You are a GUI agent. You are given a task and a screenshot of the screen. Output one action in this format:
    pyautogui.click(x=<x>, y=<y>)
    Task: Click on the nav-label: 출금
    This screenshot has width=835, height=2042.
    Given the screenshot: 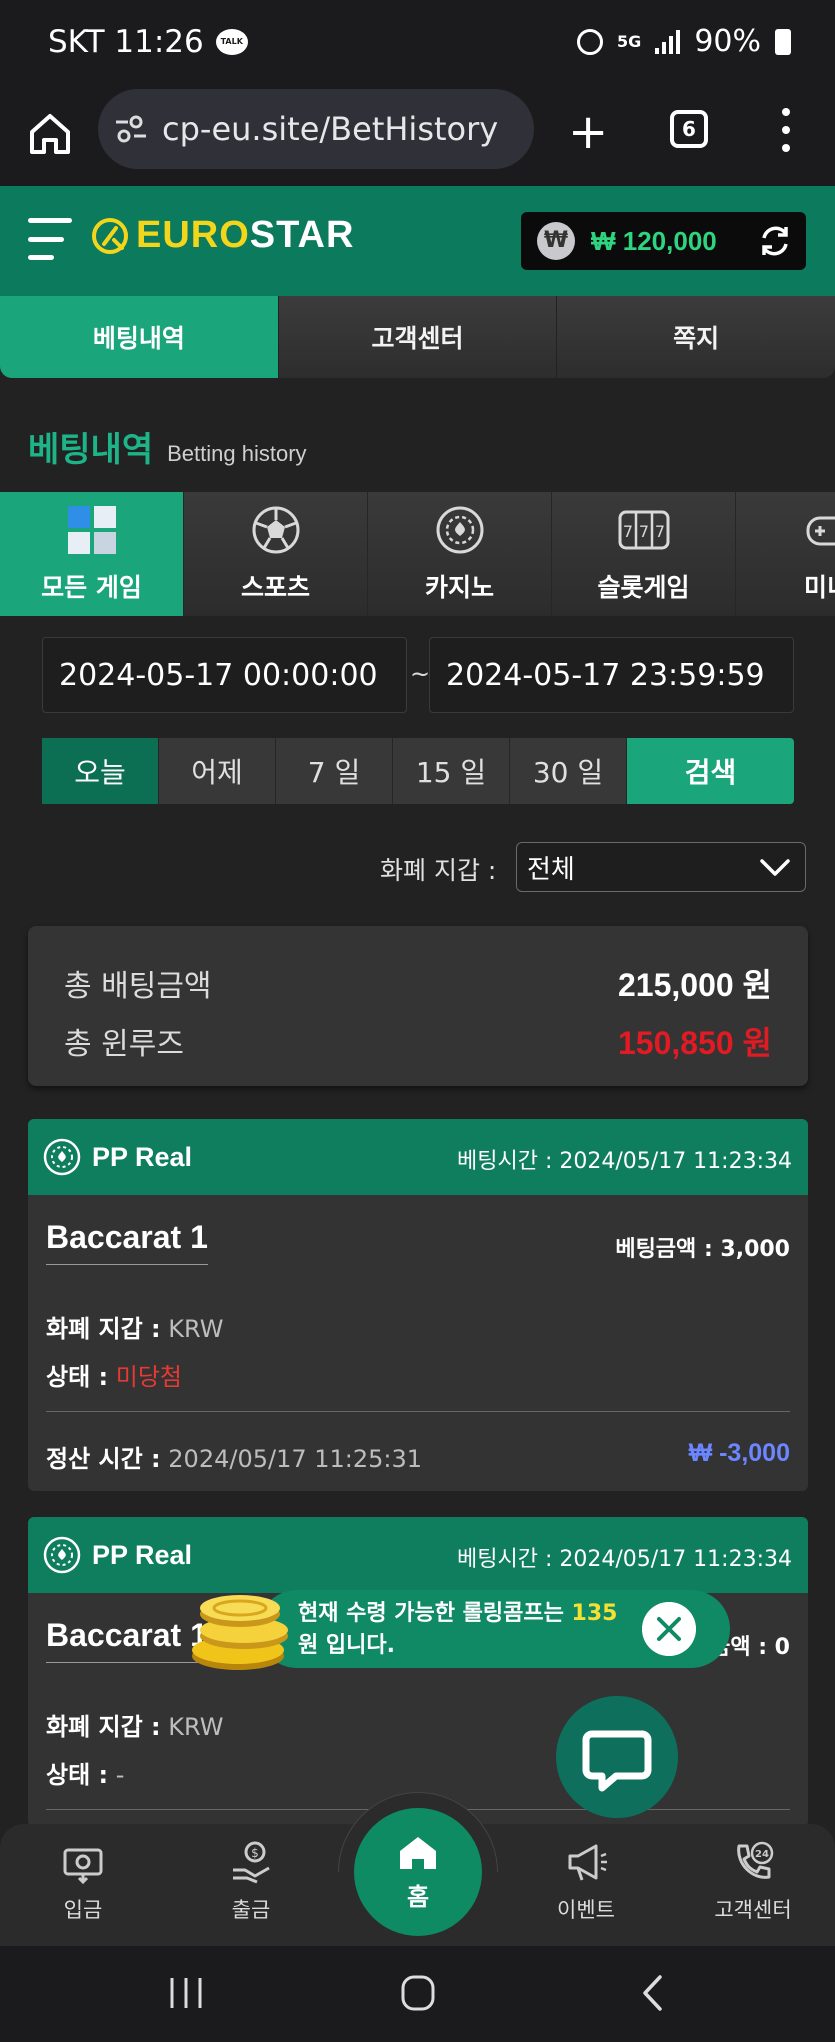 What is the action you would take?
    pyautogui.click(x=251, y=1910)
    